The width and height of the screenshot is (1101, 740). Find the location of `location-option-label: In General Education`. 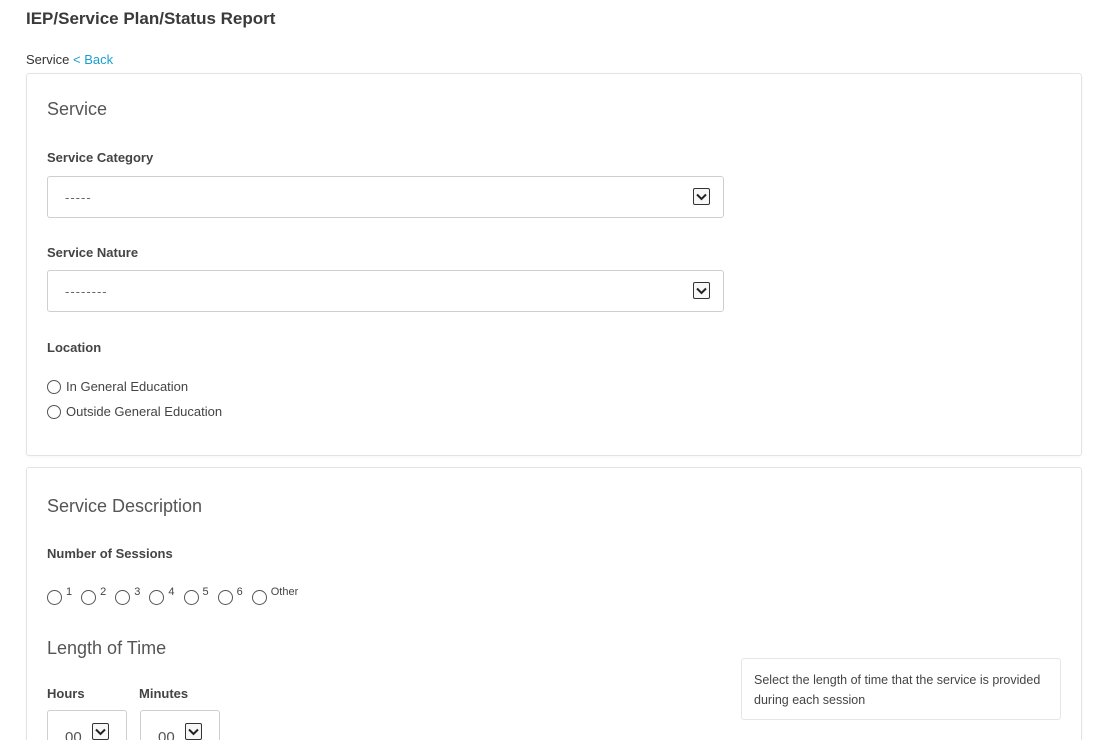

location-option-label: In General Education is located at coordinates (127, 386).